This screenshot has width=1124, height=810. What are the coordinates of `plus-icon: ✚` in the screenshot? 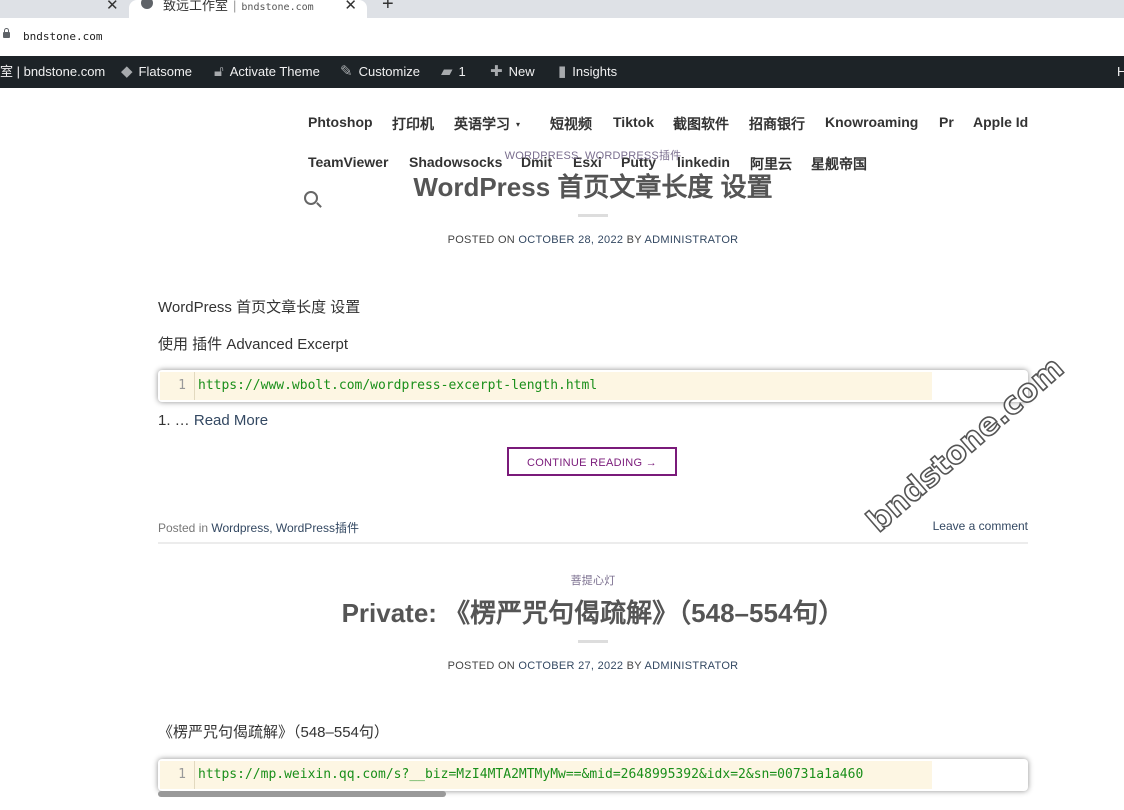 It's located at (496, 71).